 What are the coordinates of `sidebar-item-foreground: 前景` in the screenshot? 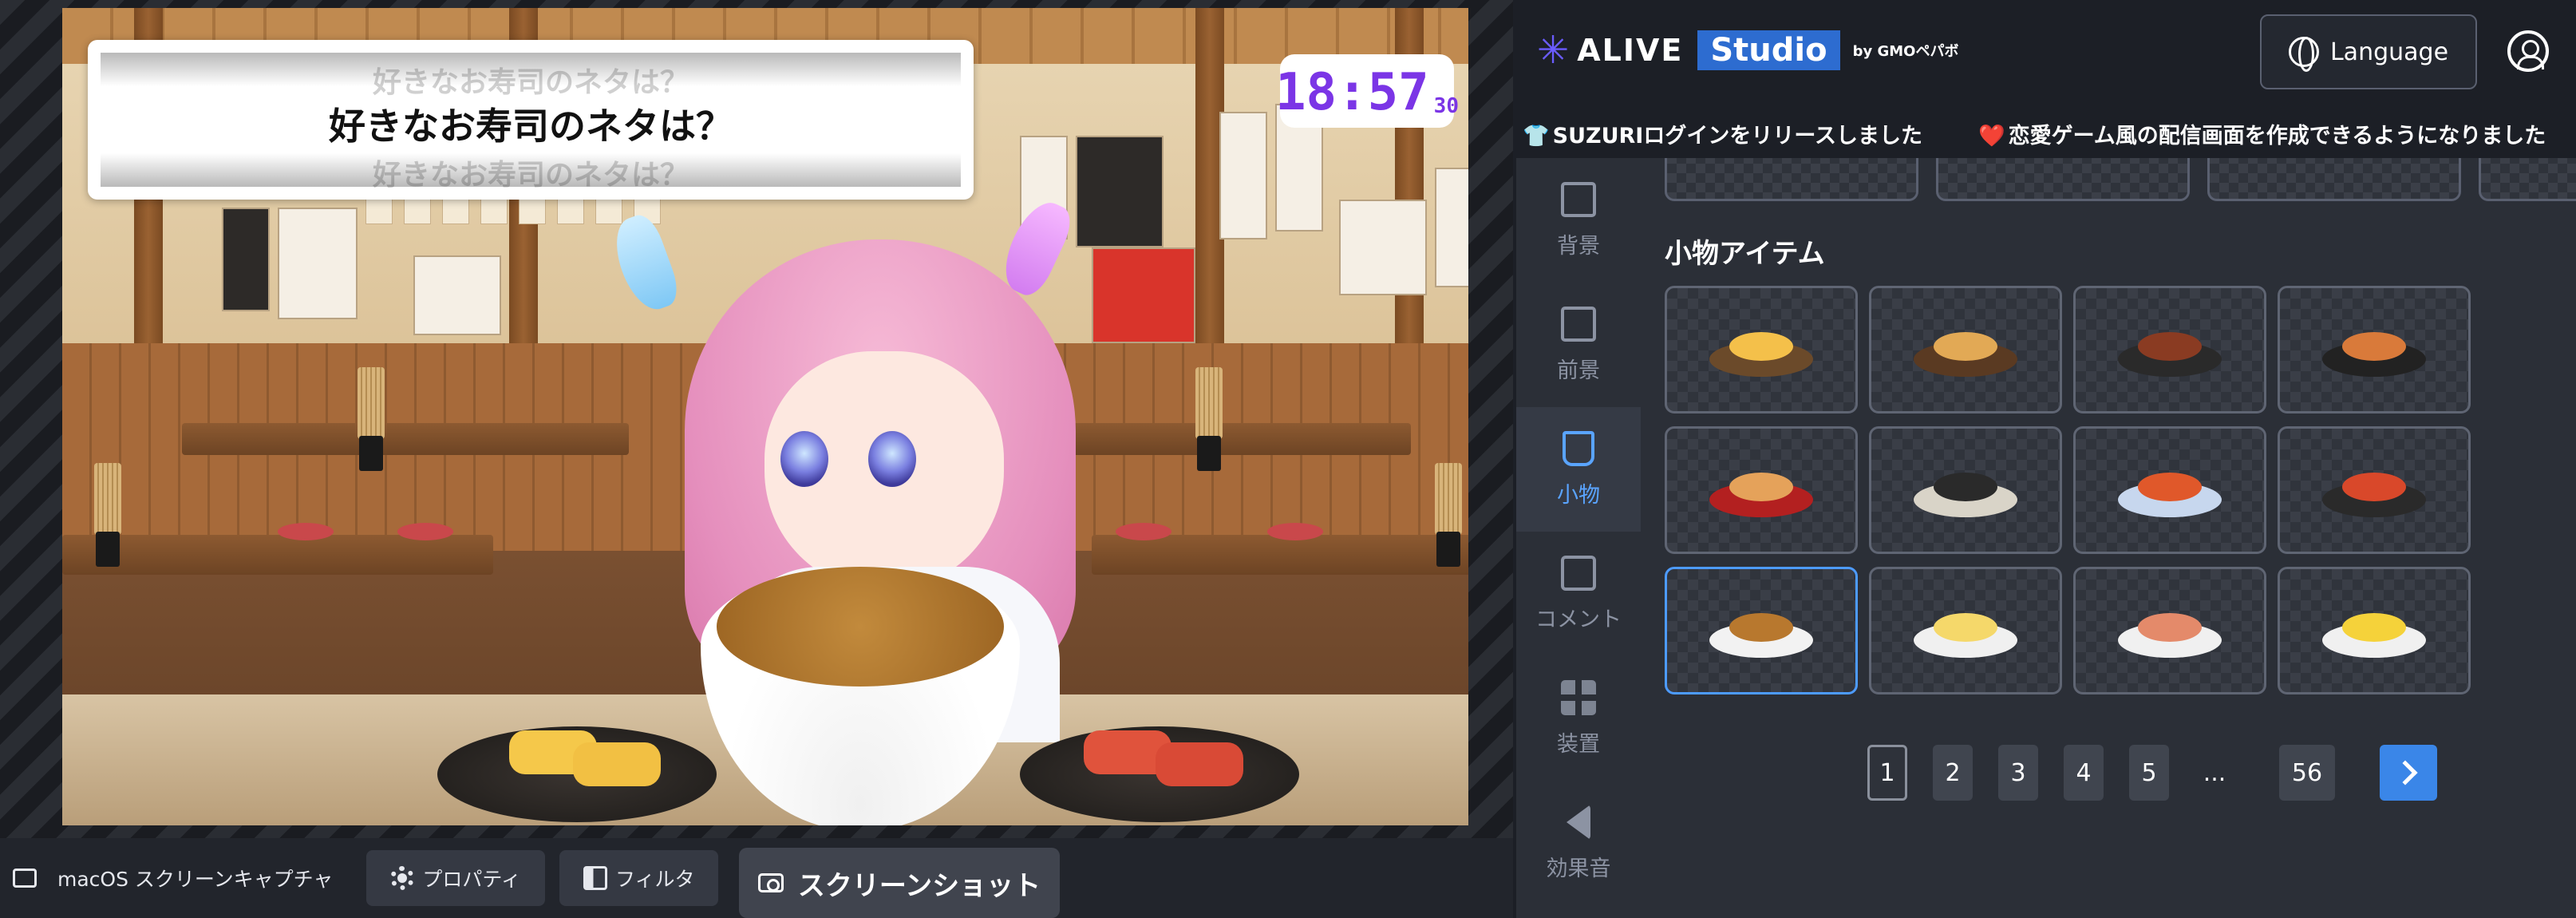 It's located at (1578, 345).